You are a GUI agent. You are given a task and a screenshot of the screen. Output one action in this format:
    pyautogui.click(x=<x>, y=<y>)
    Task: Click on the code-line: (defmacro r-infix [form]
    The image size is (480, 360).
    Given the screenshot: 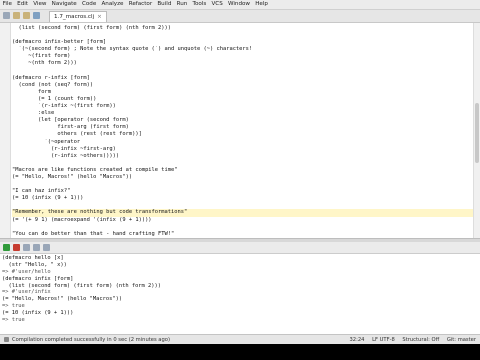 What is the action you would take?
    pyautogui.click(x=243, y=78)
    